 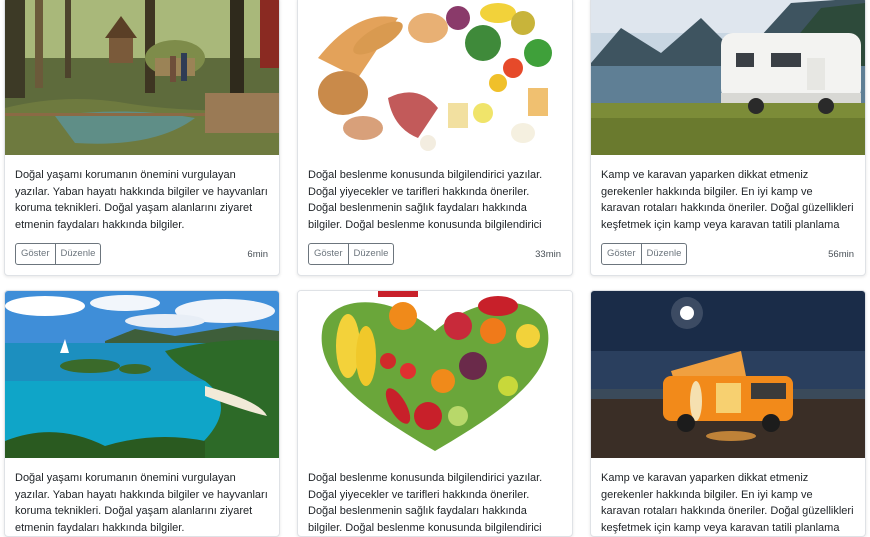 What do you see at coordinates (548, 254) in the screenshot?
I see `read-time: 33min` at bounding box center [548, 254].